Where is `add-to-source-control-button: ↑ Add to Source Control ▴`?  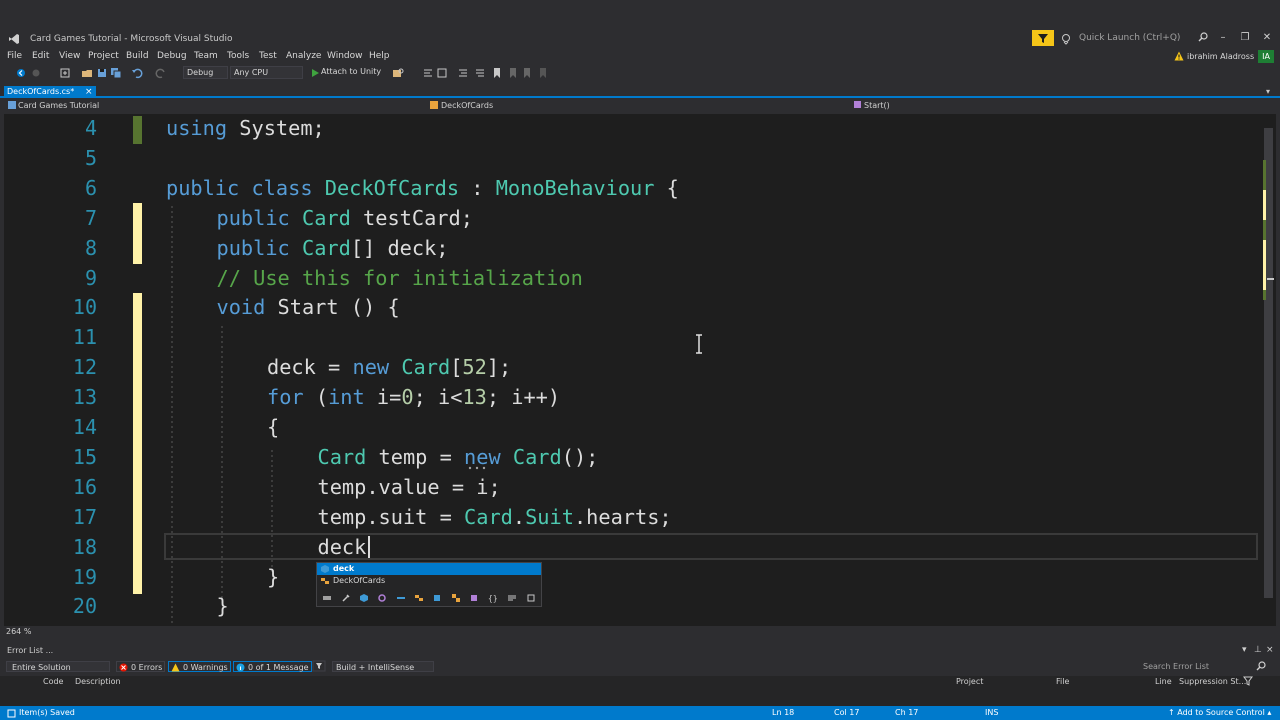
add-to-source-control-button: ↑ Add to Source Control ▴ is located at coordinates (1219, 712).